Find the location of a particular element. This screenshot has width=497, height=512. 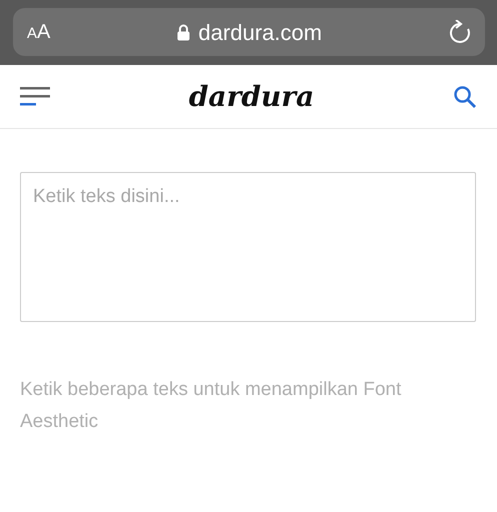

lock-icon is located at coordinates (183, 32).